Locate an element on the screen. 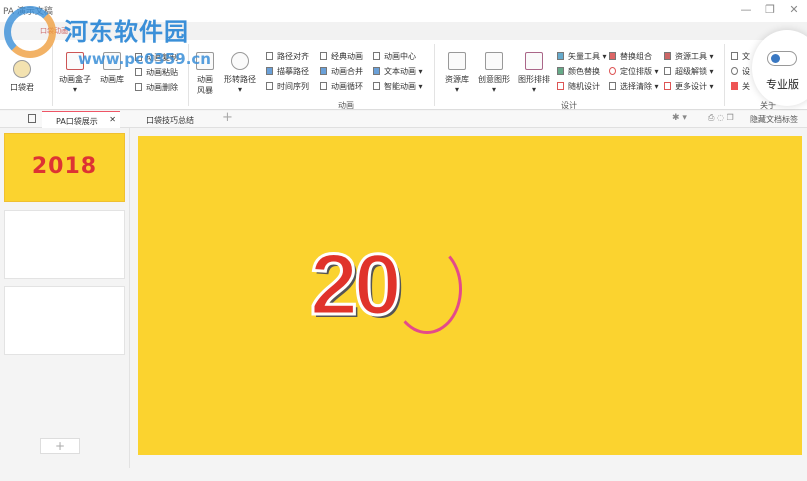  label: 随机设计 is located at coordinates (584, 86).